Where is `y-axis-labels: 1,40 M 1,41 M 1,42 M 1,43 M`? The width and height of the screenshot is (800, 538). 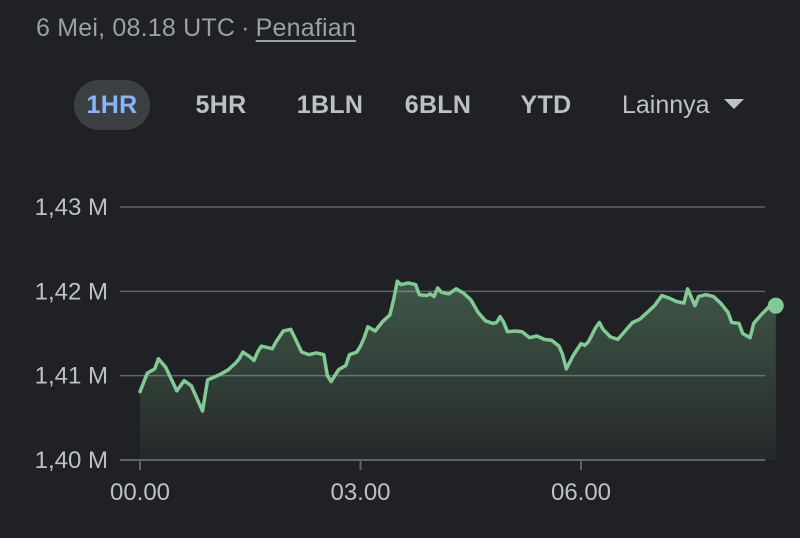
y-axis-labels: 1,40 M 1,41 M 1,42 M 1,43 M is located at coordinates (71, 334).